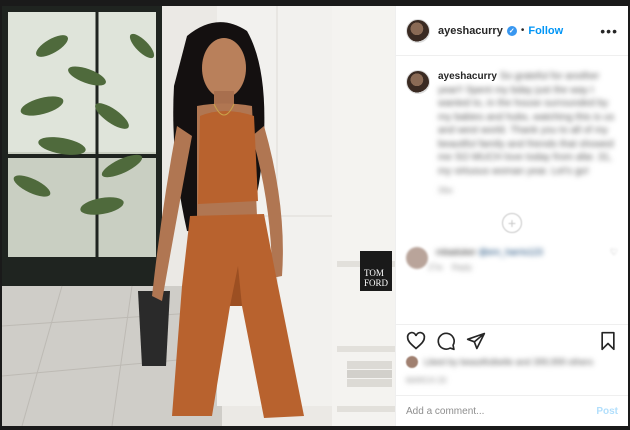 Image resolution: width=630 pixels, height=430 pixels. I want to click on follow-button: Follow, so click(545, 31).